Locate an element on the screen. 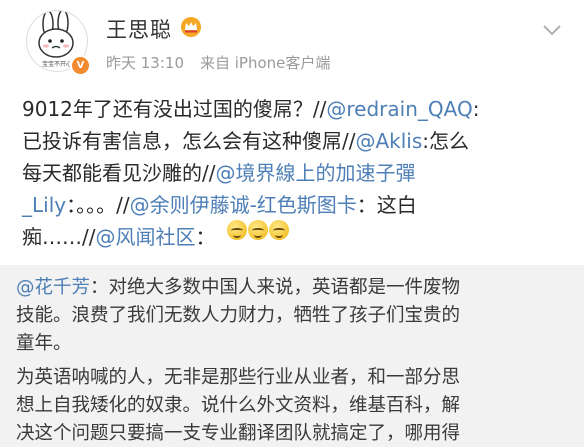 The image size is (584, 448). text-segment: 技能。浪费了我们无数人力财力，牺牲了孩子们宝贵的 is located at coordinates (238, 315).